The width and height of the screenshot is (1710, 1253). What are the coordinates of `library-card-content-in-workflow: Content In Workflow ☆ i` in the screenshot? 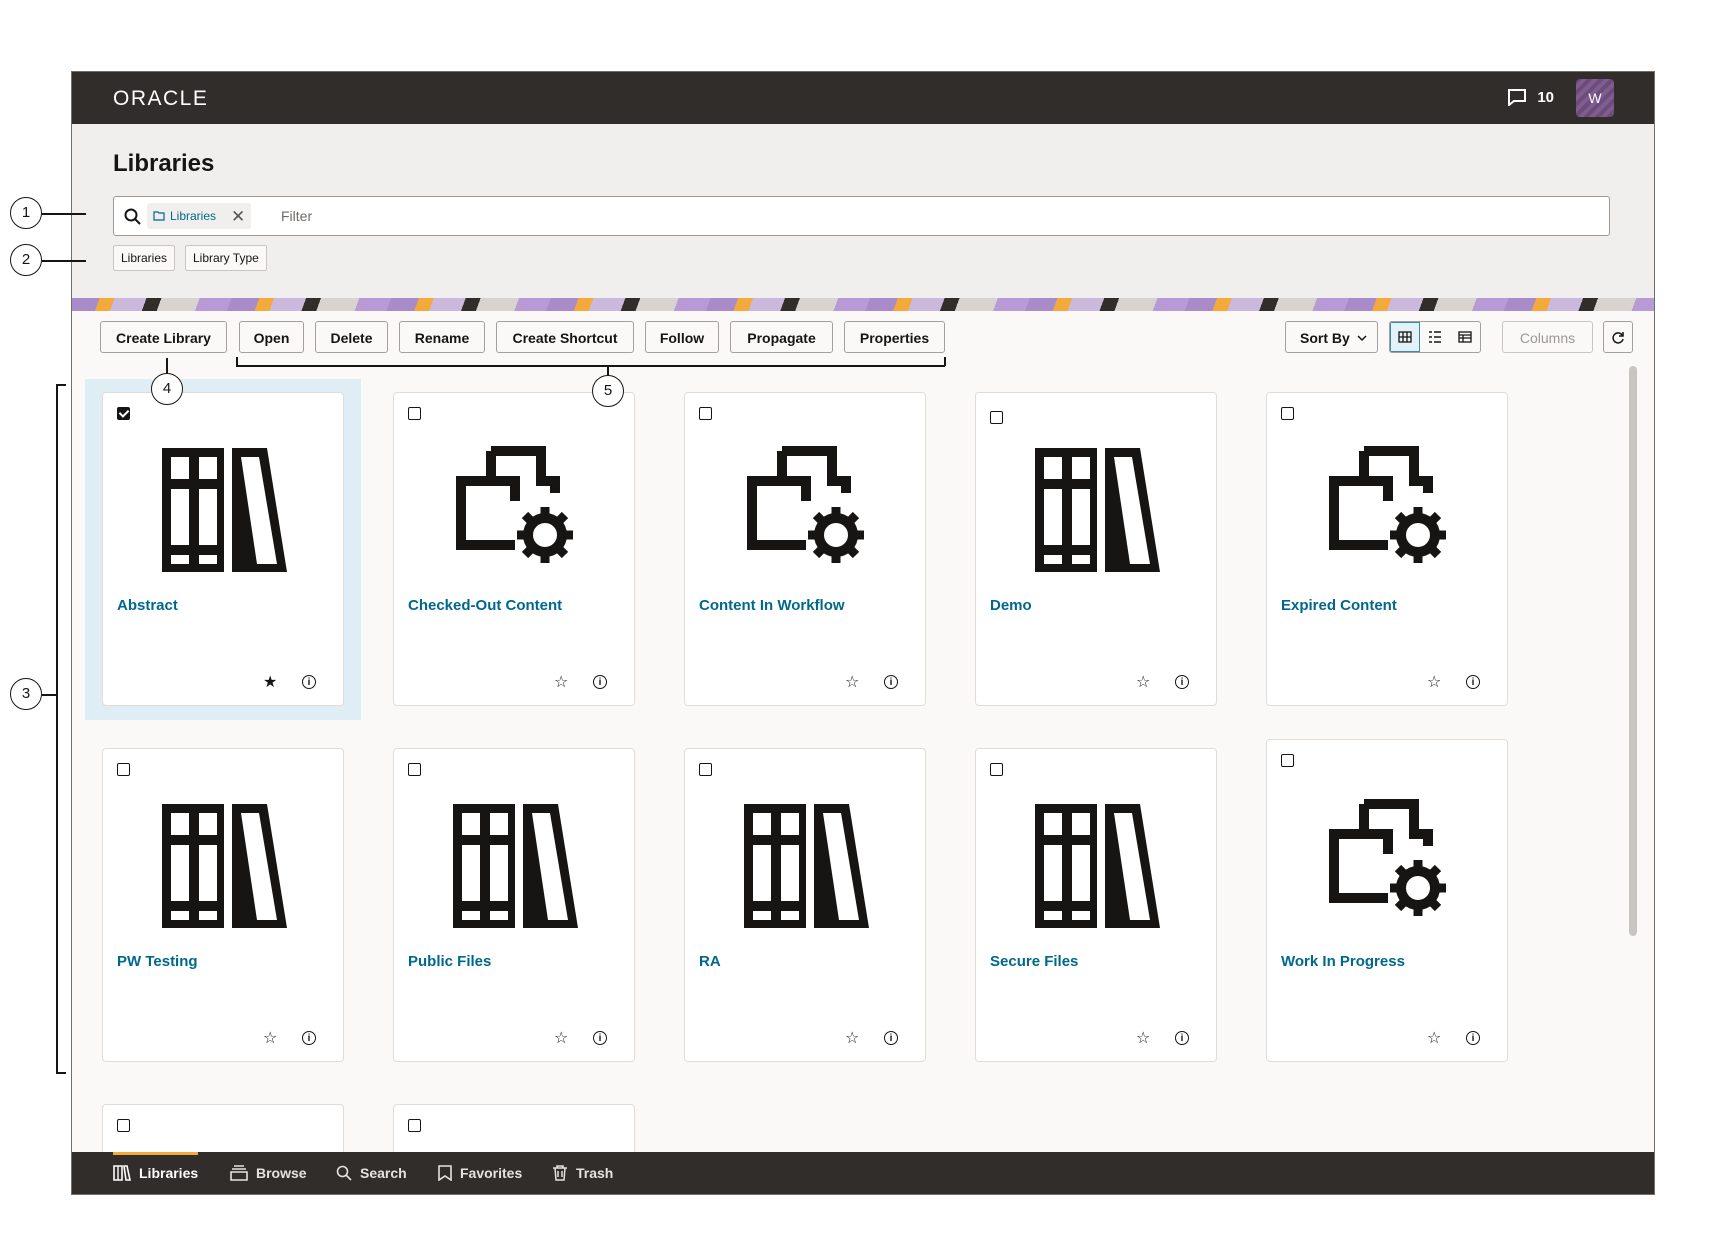 It's located at (805, 549).